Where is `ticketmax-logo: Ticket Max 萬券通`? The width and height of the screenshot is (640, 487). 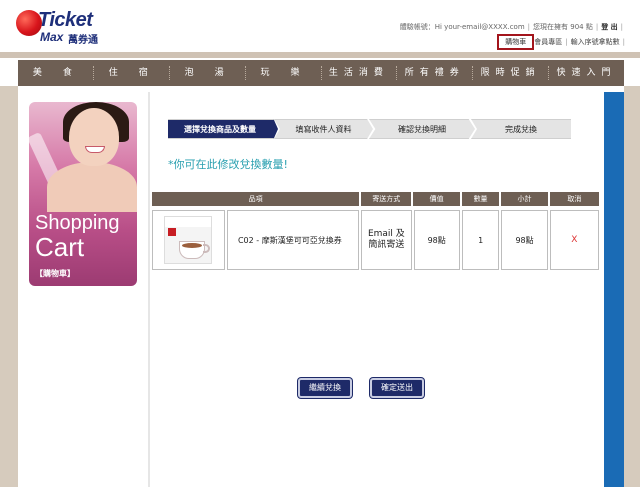
ticketmax-logo: Ticket Max 萬券通 is located at coordinates (66, 27).